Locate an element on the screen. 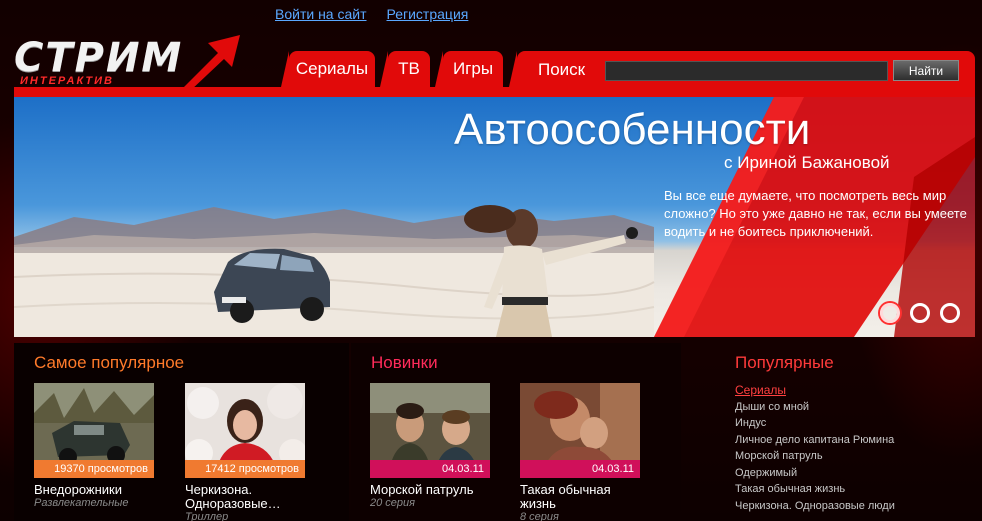  video-thumbnail: 17412 просмотров is located at coordinates (245, 430).